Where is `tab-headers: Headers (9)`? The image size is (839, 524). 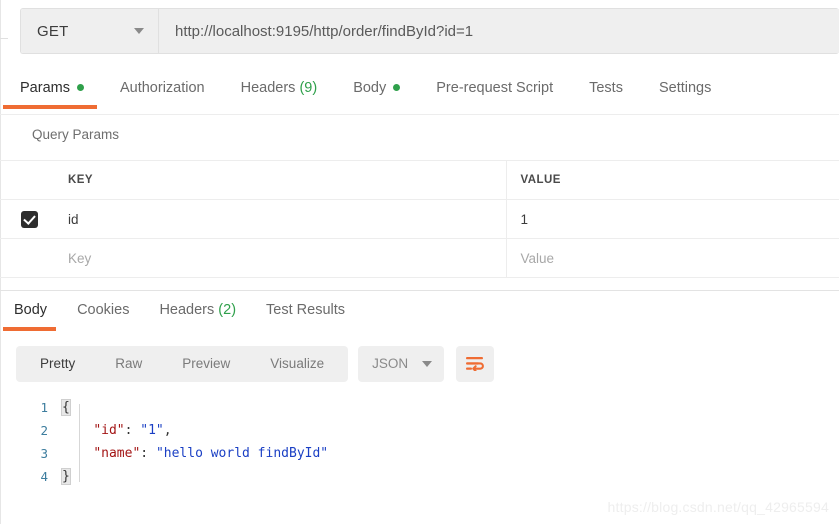
tab-headers: Headers (9) is located at coordinates (279, 94).